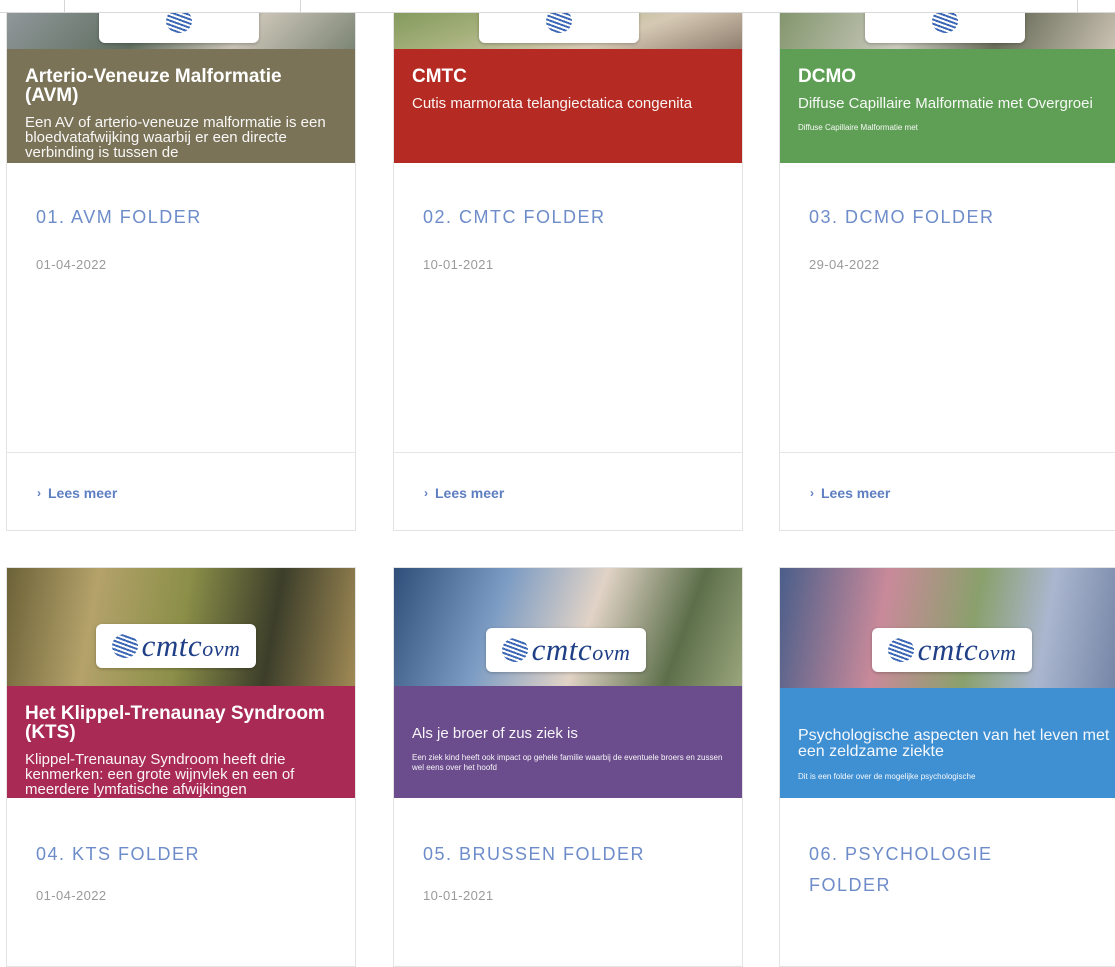  I want to click on band-title: CMTC, so click(439, 76).